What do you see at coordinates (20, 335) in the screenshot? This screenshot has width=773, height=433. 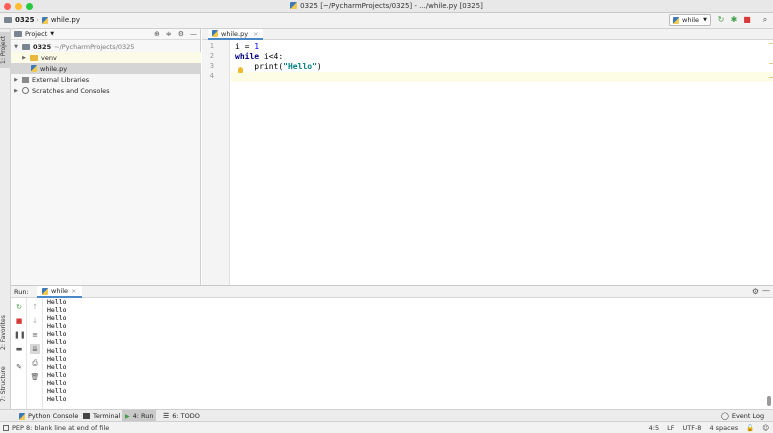 I see `pause-icon: ❚❚` at bounding box center [20, 335].